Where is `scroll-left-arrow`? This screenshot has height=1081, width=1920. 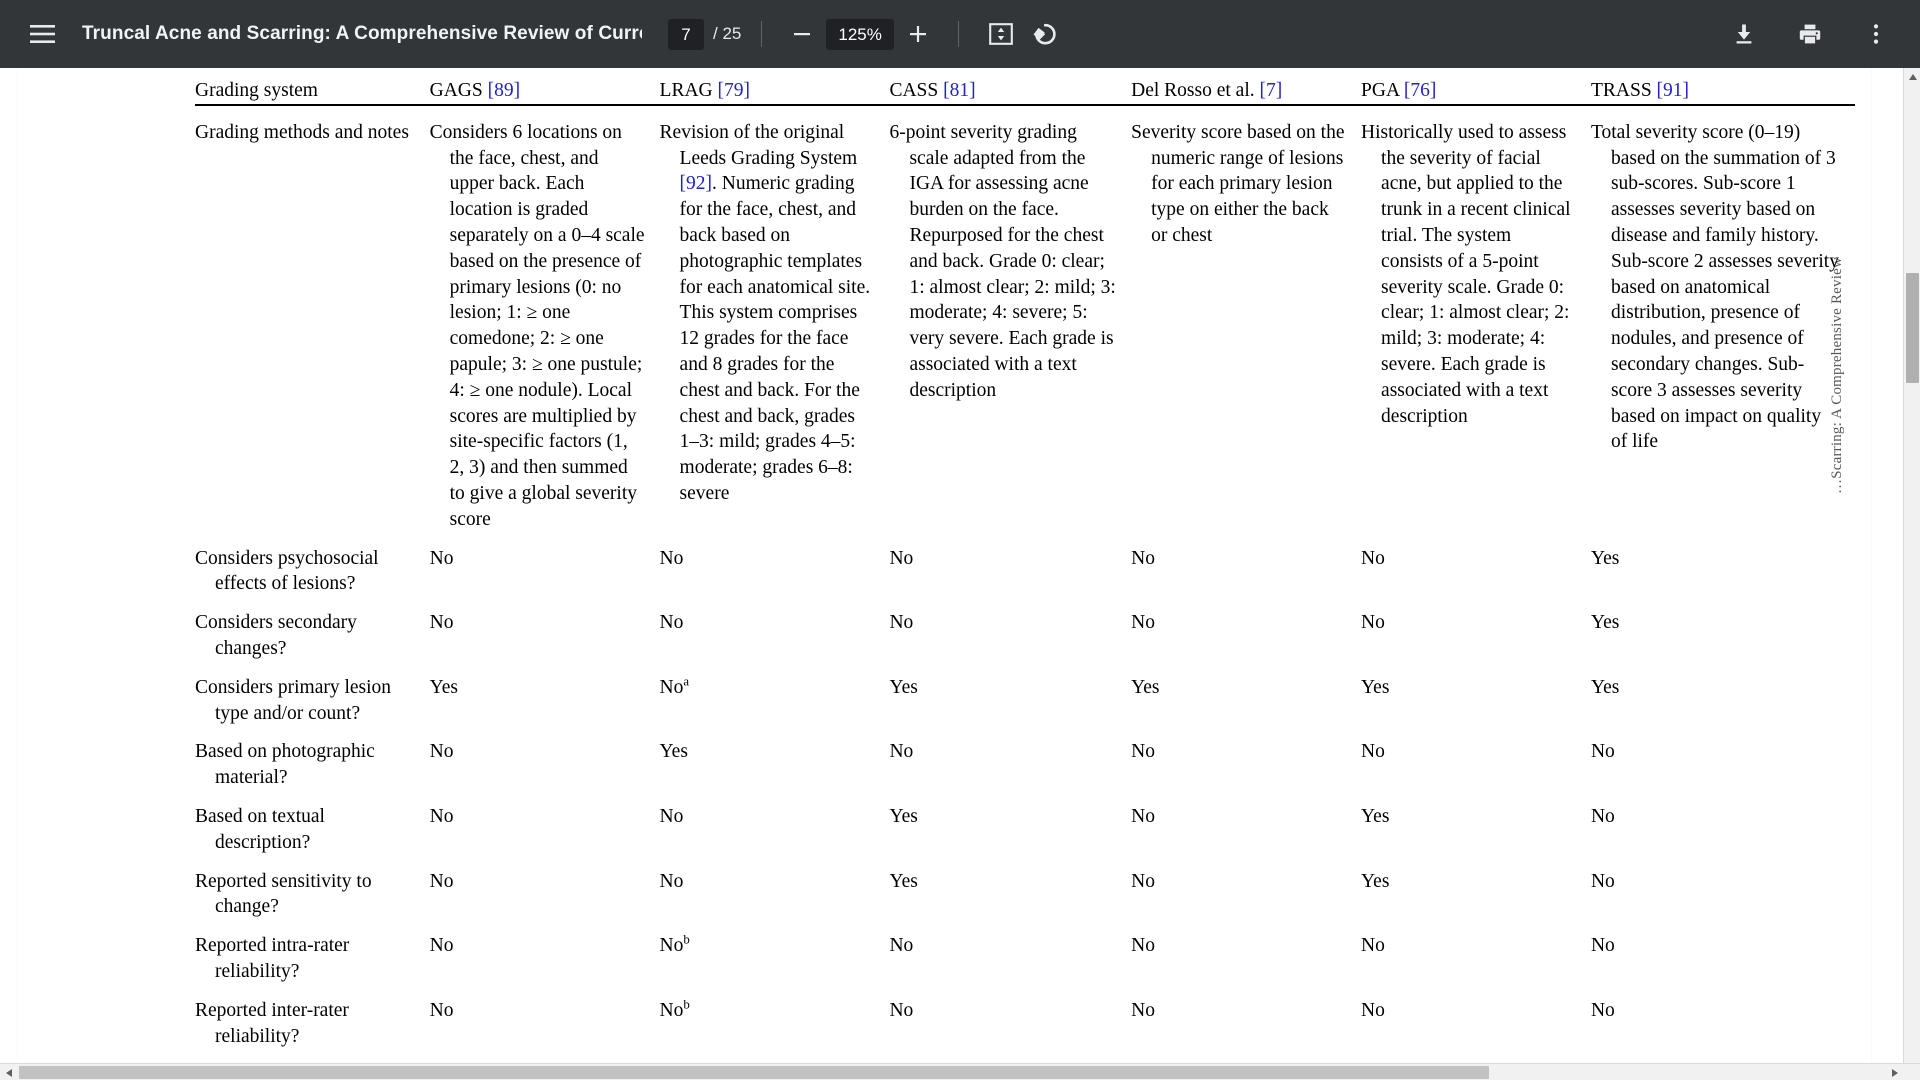
scroll-left-arrow is located at coordinates (8, 1072).